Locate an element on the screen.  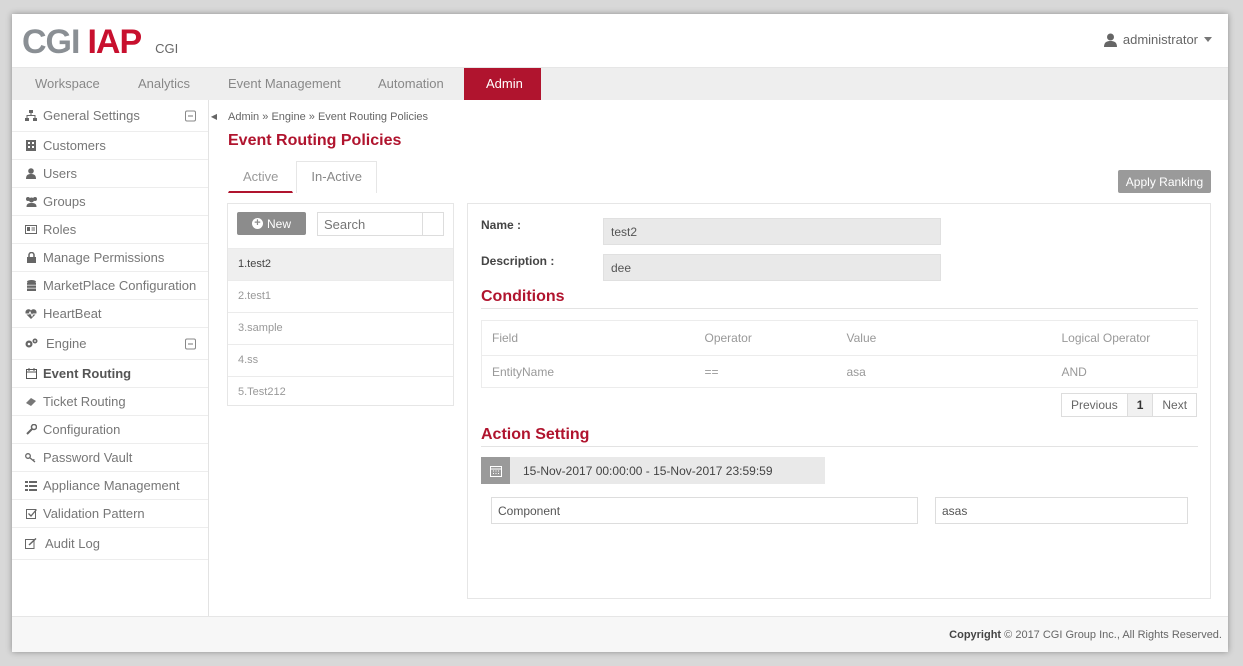
logo-cgi-text: CGI is located at coordinates (51, 42).